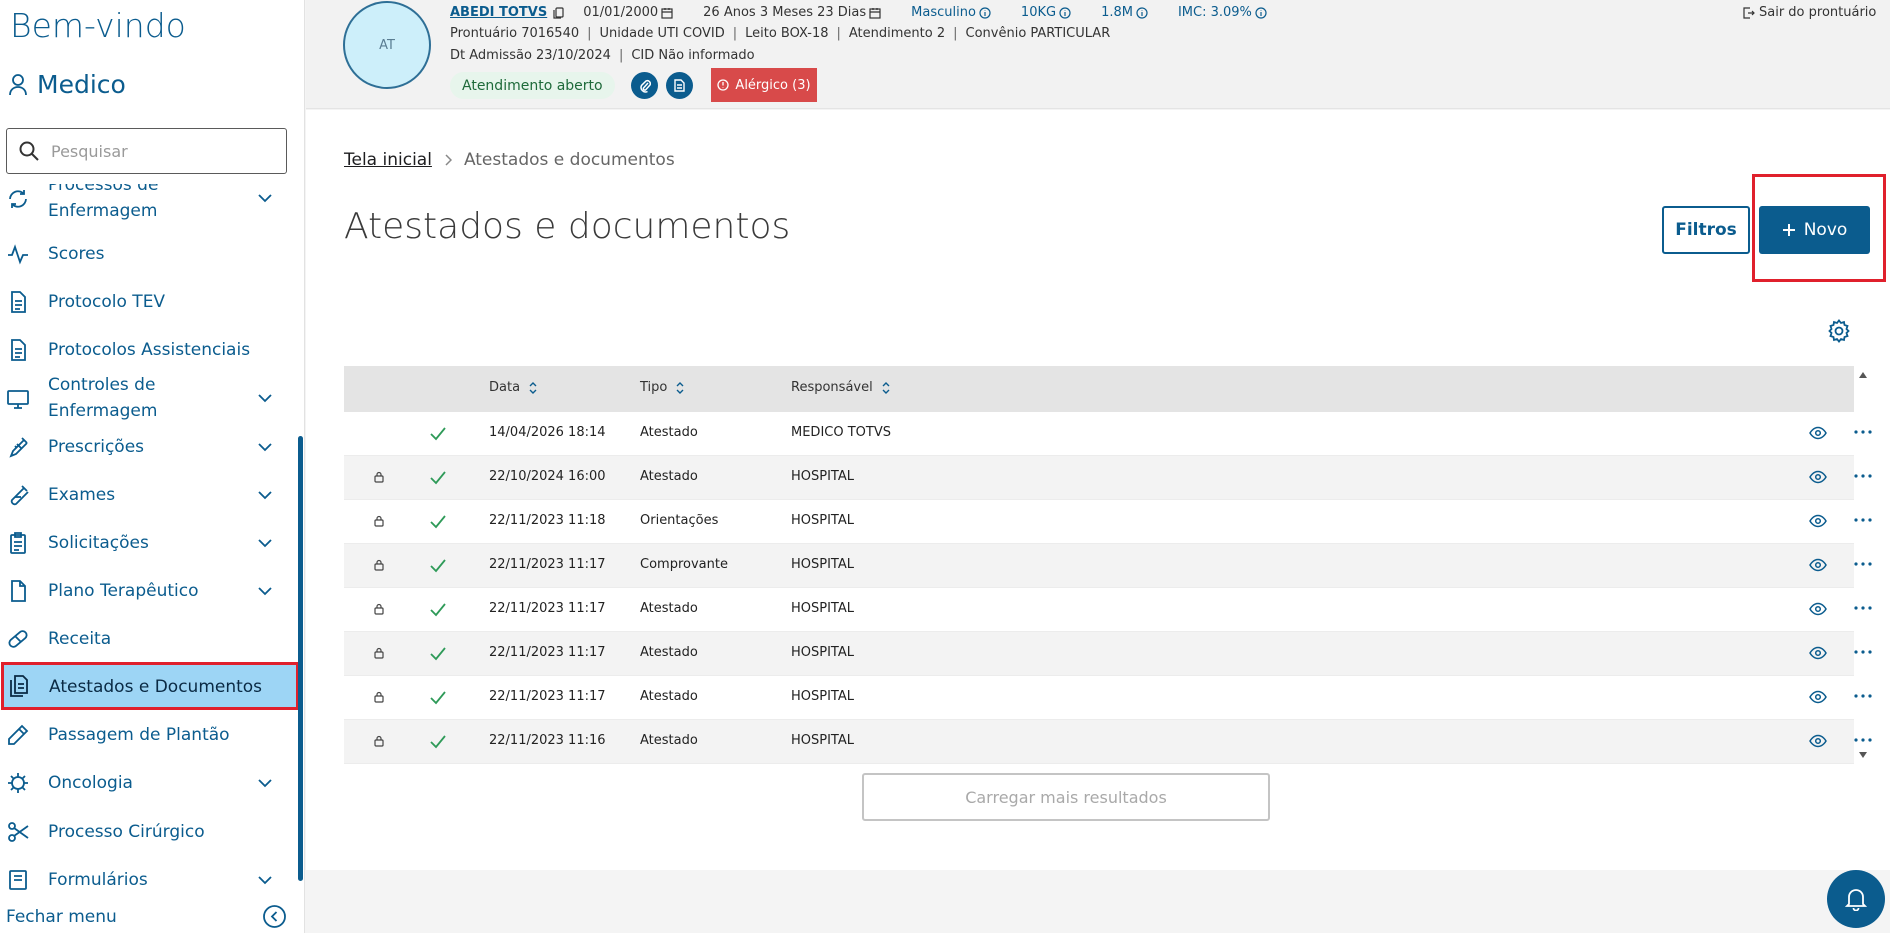 The image size is (1890, 933). Describe the element at coordinates (150, 543) in the screenshot. I see `sidebar-item-solicitacoes: Solicitações` at that location.